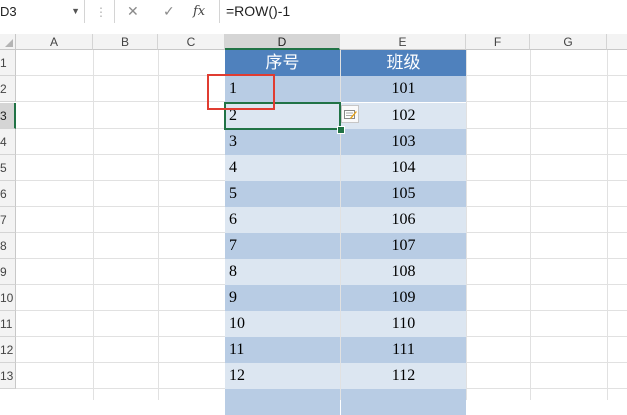 Image resolution: width=627 pixels, height=415 pixels. Describe the element at coordinates (282, 246) in the screenshot. I see `serial-cell: 7` at that location.